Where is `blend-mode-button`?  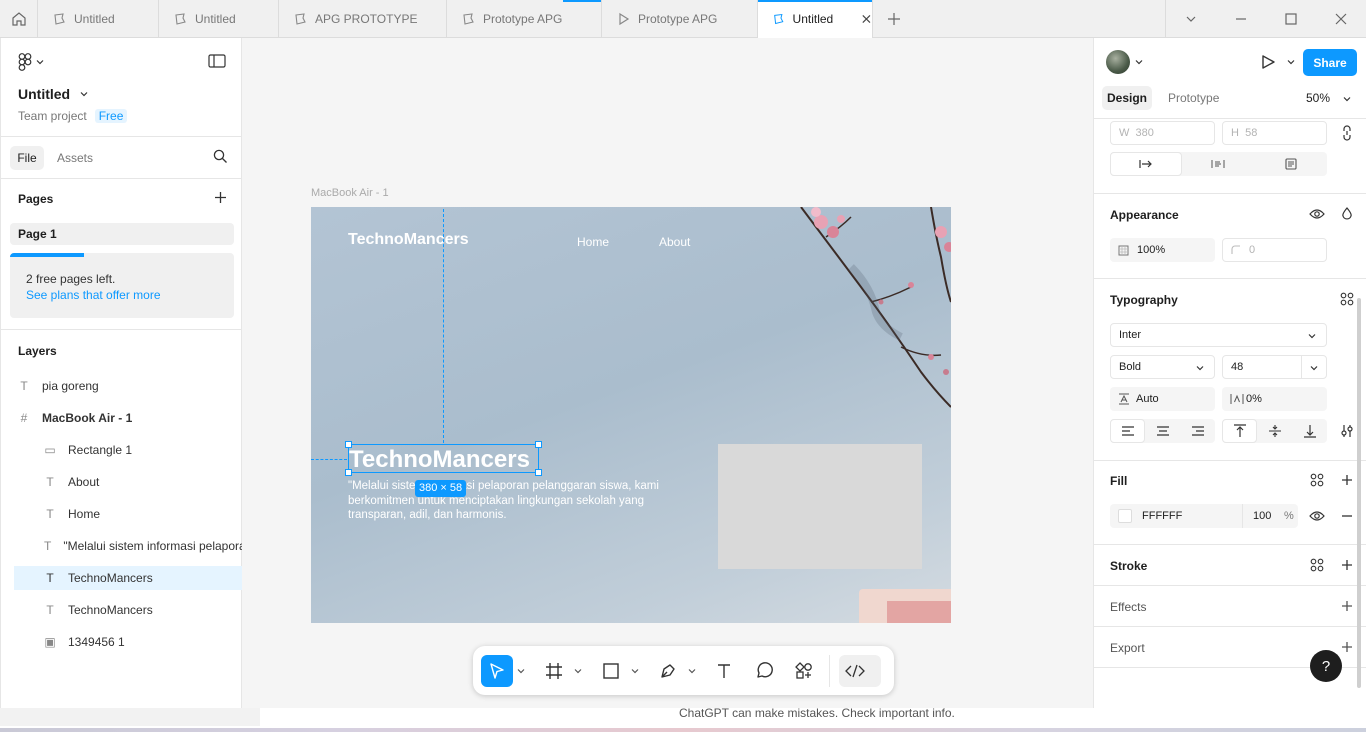
blend-mode-button is located at coordinates (1347, 214).